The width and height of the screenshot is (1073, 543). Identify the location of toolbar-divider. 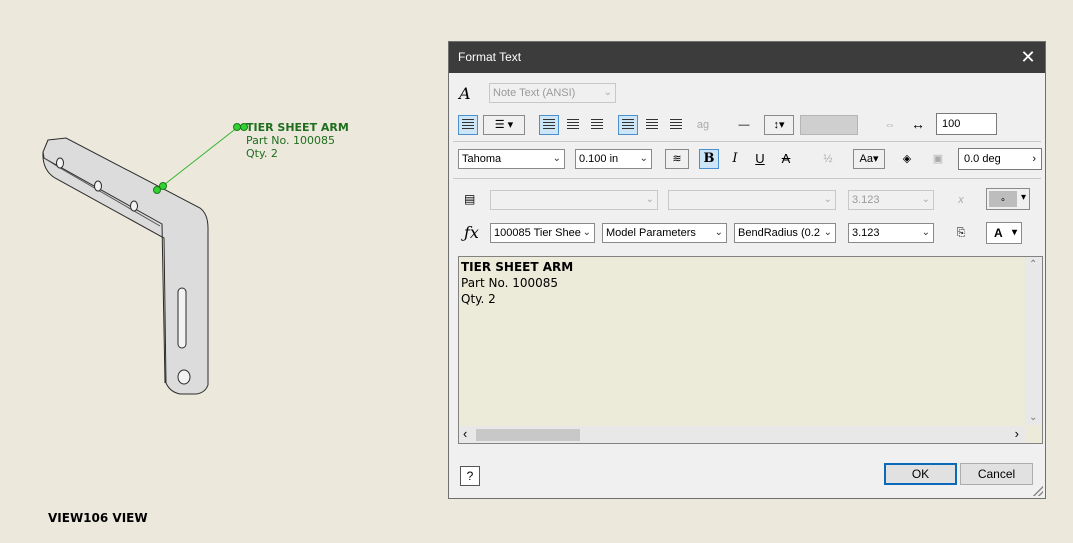
(747, 178).